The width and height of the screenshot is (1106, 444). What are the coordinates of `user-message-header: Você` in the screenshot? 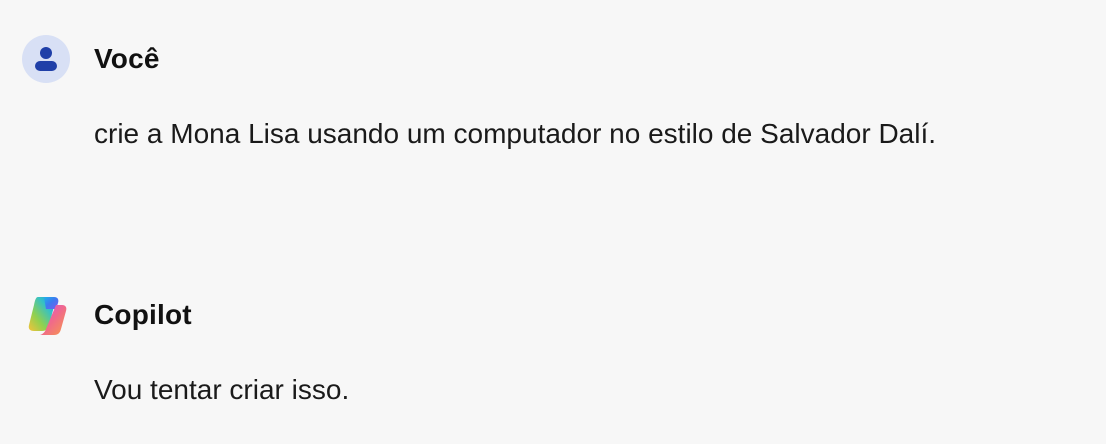 It's located at (564, 59).